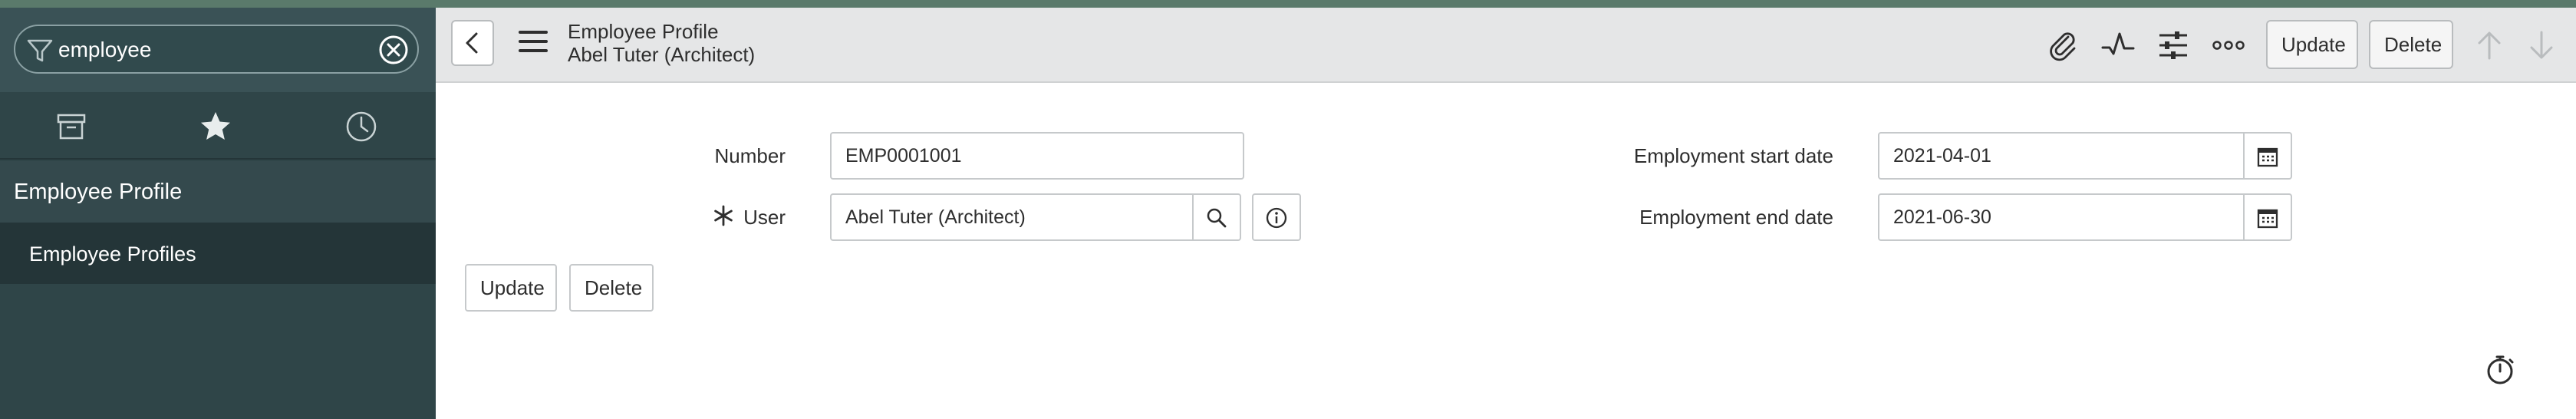 The height and width of the screenshot is (419, 2576). I want to click on end-date-picker-button, so click(2267, 217).